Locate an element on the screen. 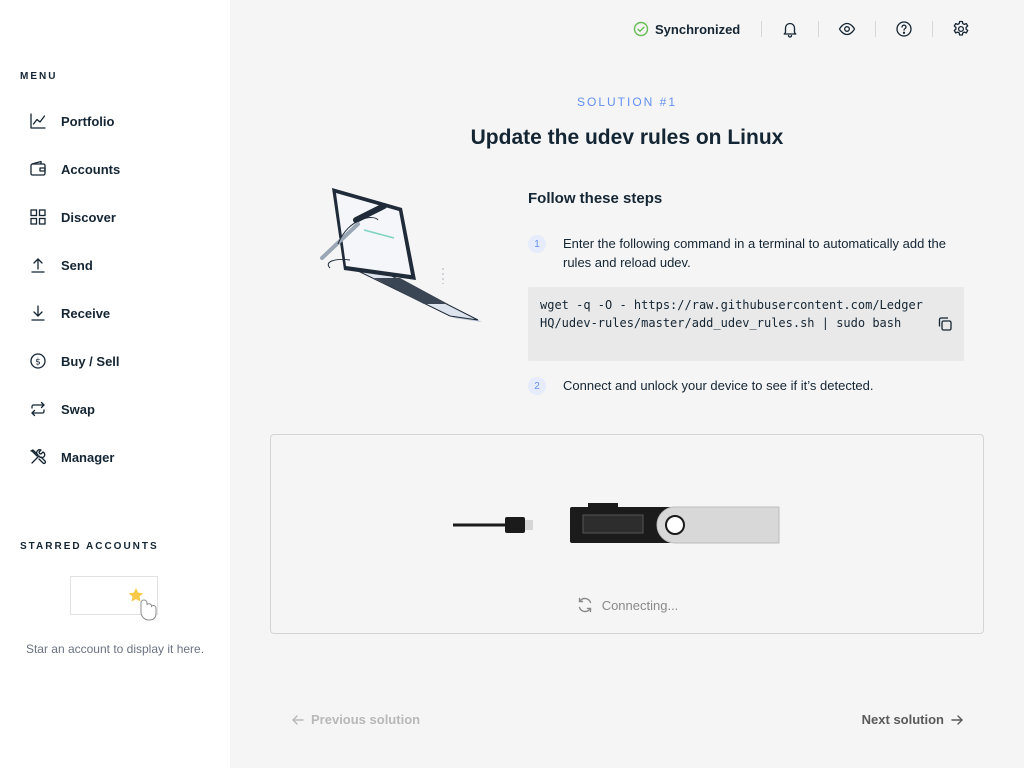 The width and height of the screenshot is (1024, 768). sidebar-item-accounts: Accounts is located at coordinates (120, 169).